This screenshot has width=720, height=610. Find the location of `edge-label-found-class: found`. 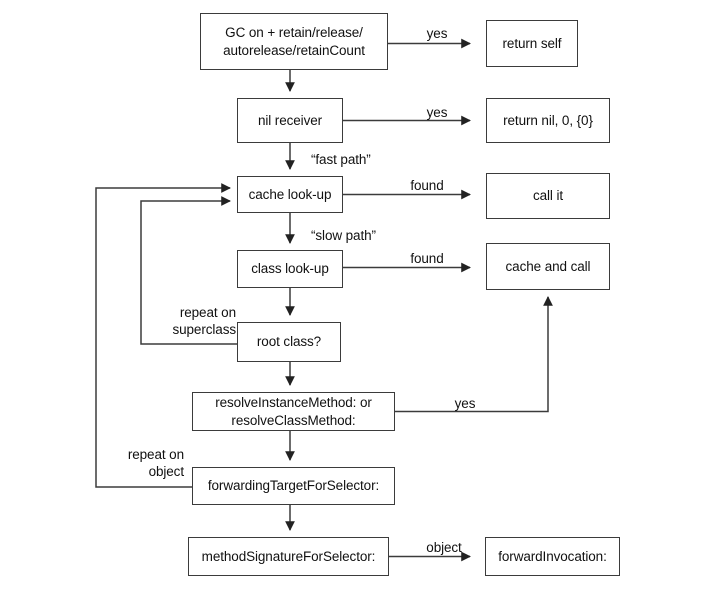

edge-label-found-class: found is located at coordinates (427, 258).